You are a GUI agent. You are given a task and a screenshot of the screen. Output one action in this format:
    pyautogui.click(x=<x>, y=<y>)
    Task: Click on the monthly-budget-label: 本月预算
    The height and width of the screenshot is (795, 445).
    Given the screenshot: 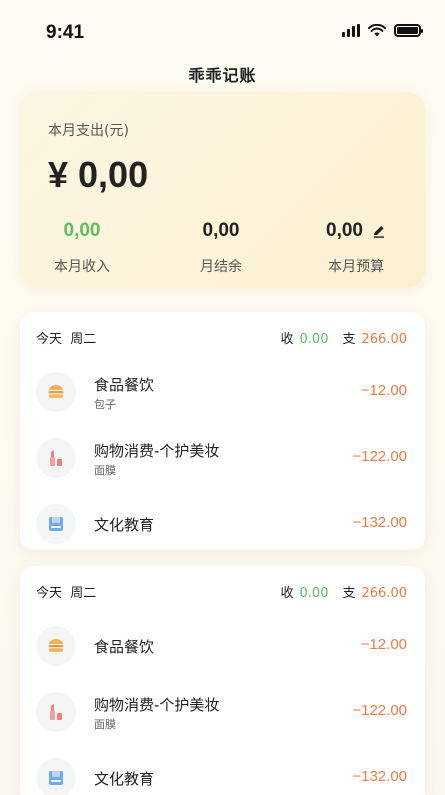 What is the action you would take?
    pyautogui.click(x=356, y=267)
    